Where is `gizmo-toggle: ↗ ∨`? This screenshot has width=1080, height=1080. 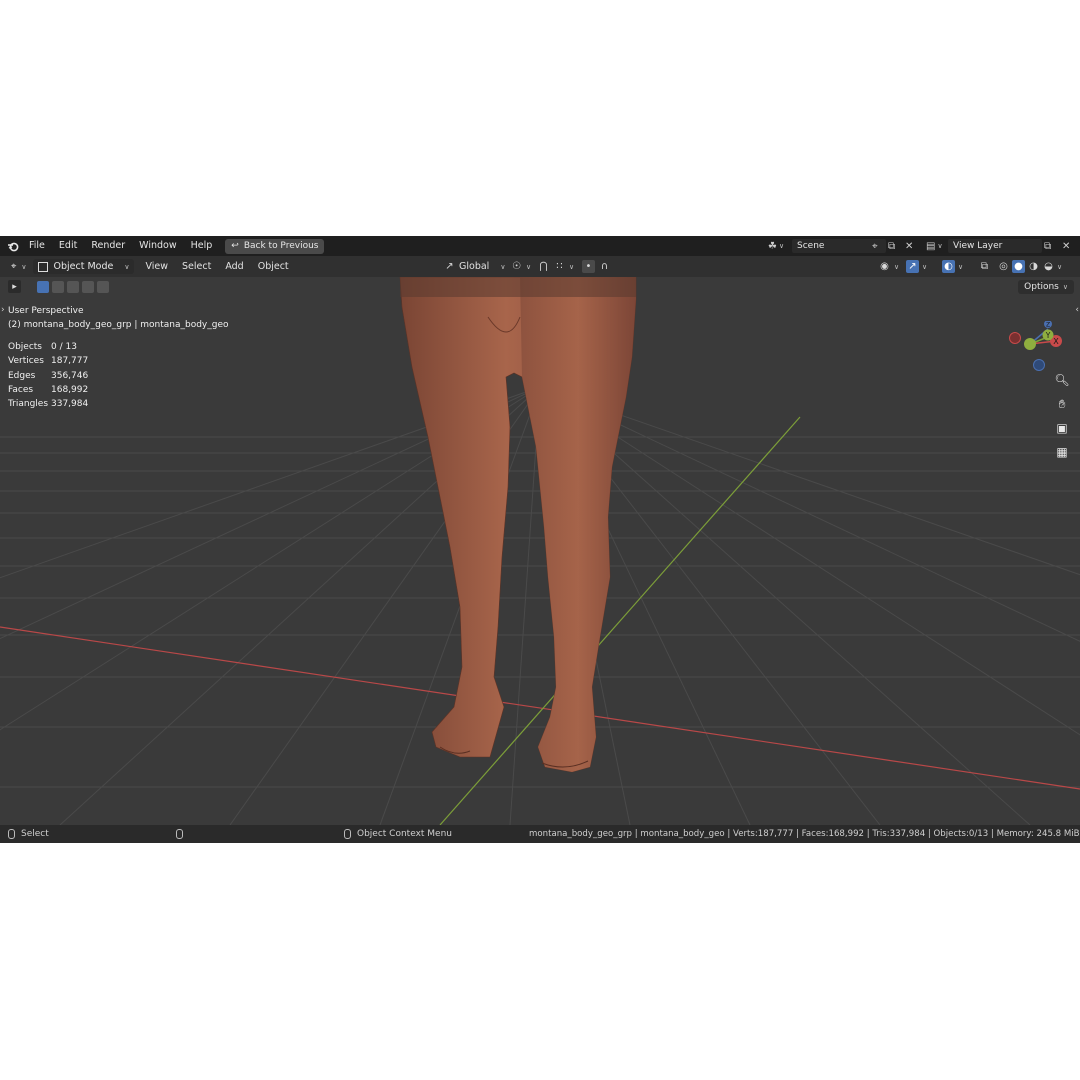 gizmo-toggle: ↗ ∨ is located at coordinates (916, 266).